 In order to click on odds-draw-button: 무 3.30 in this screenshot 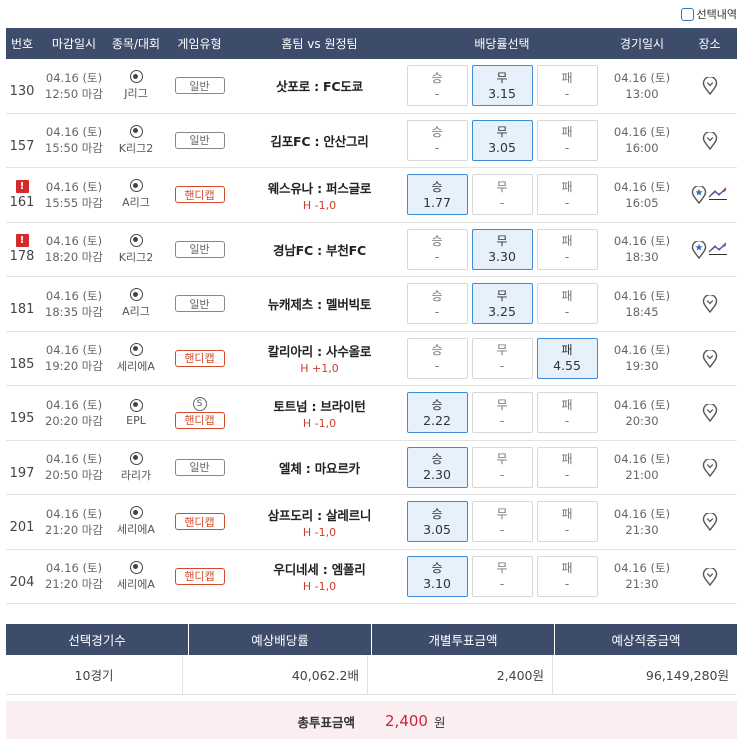, I will do `click(502, 249)`.